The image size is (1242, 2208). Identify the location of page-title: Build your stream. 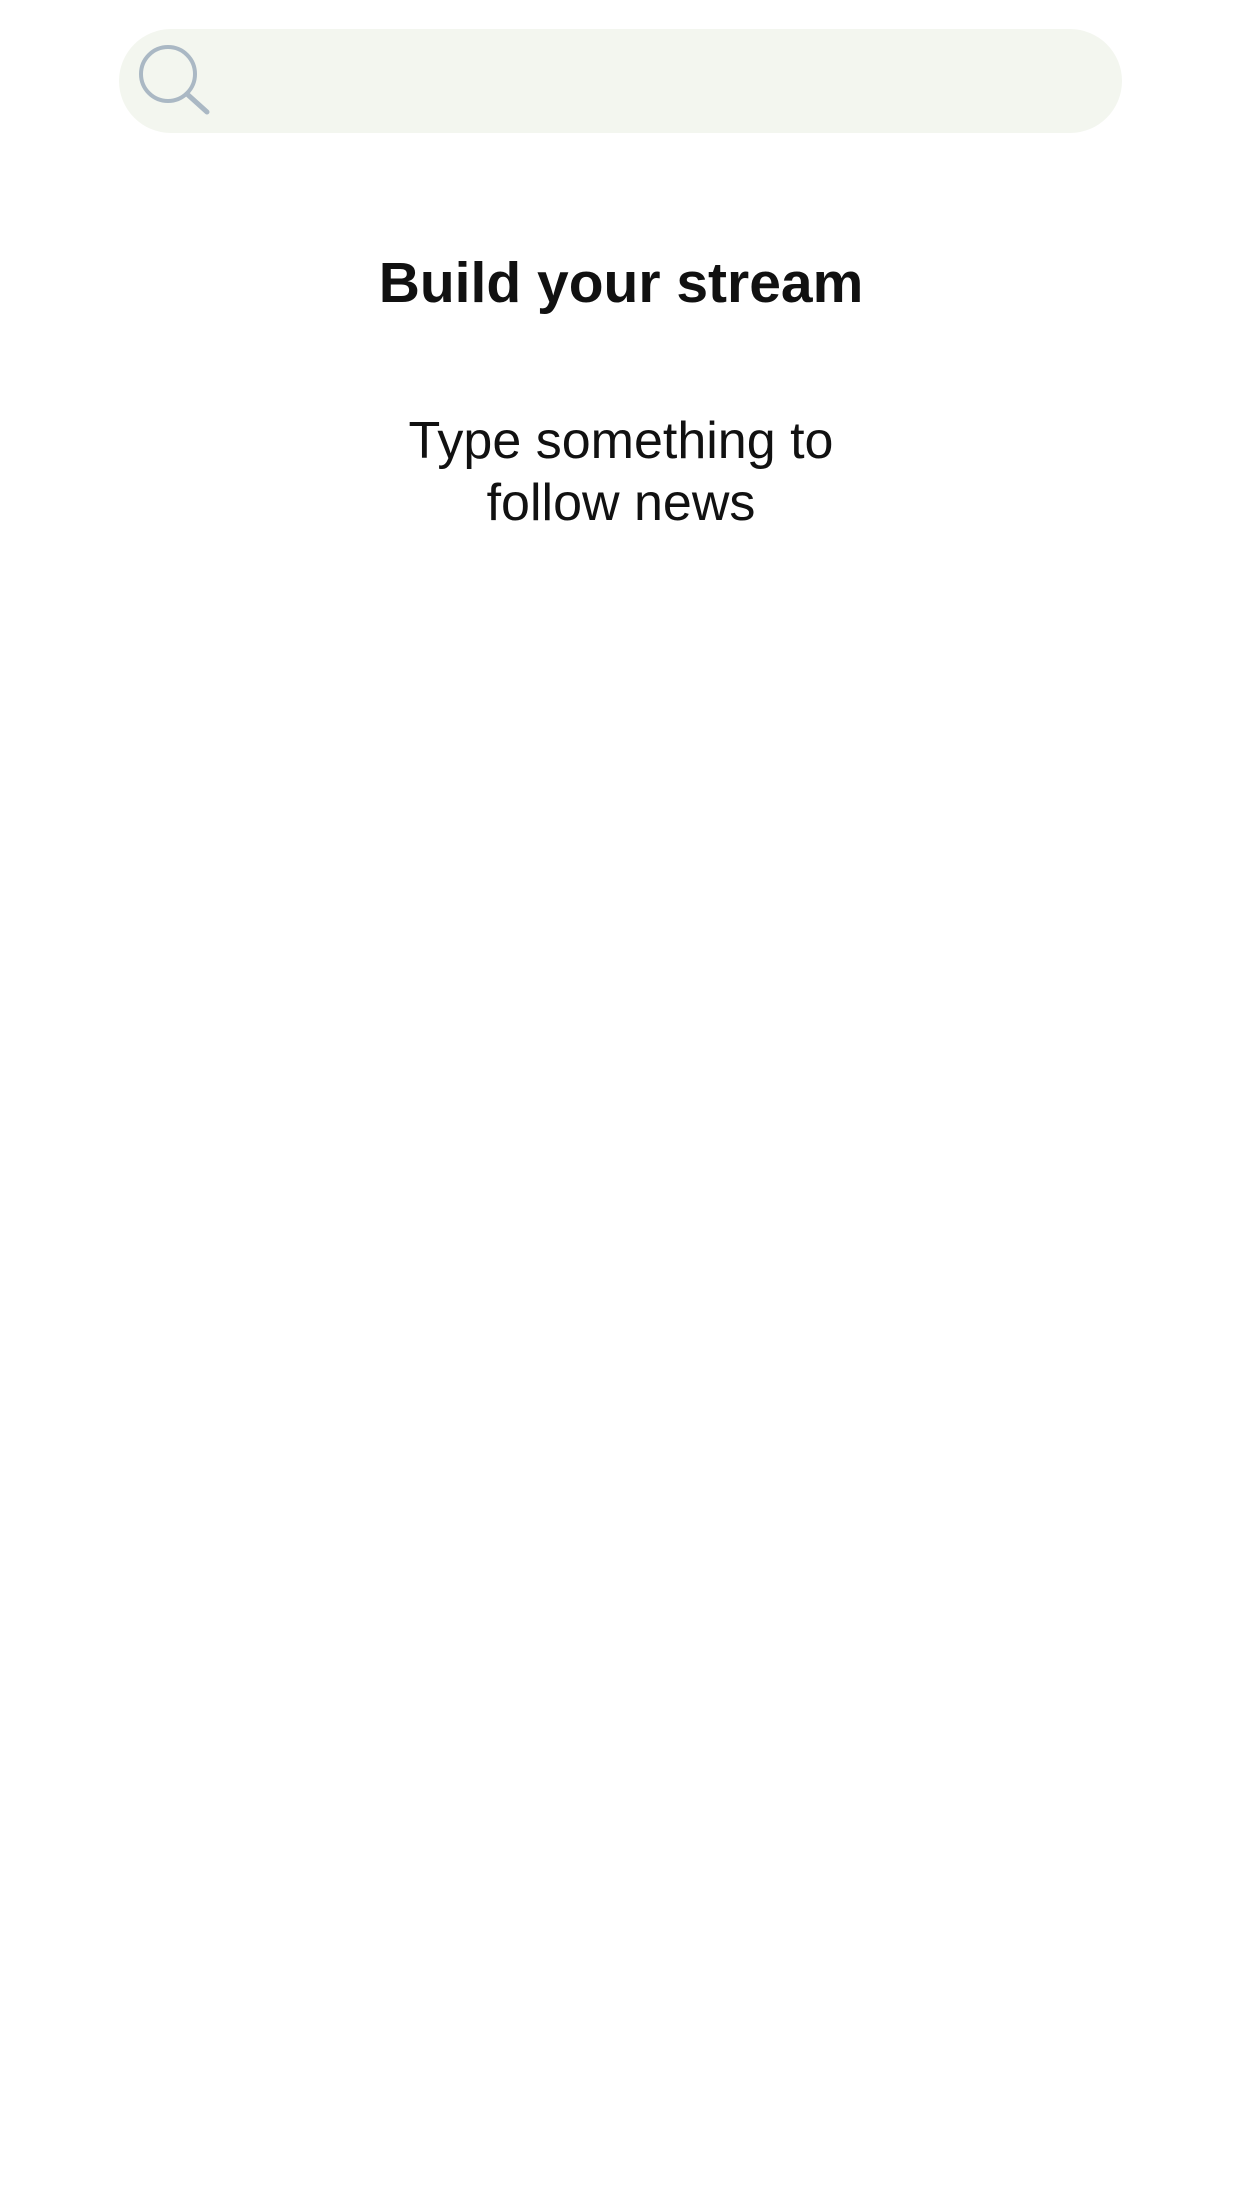
(621, 283).